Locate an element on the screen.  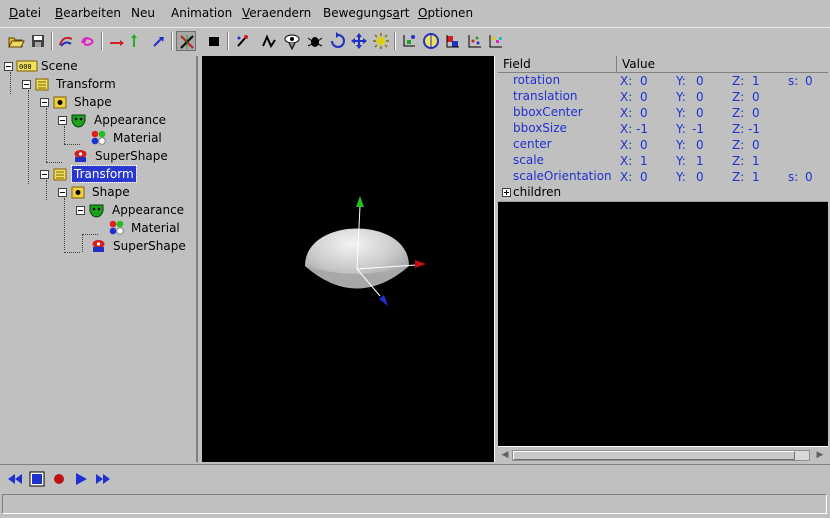
field-header: Field Value is located at coordinates (663, 64).